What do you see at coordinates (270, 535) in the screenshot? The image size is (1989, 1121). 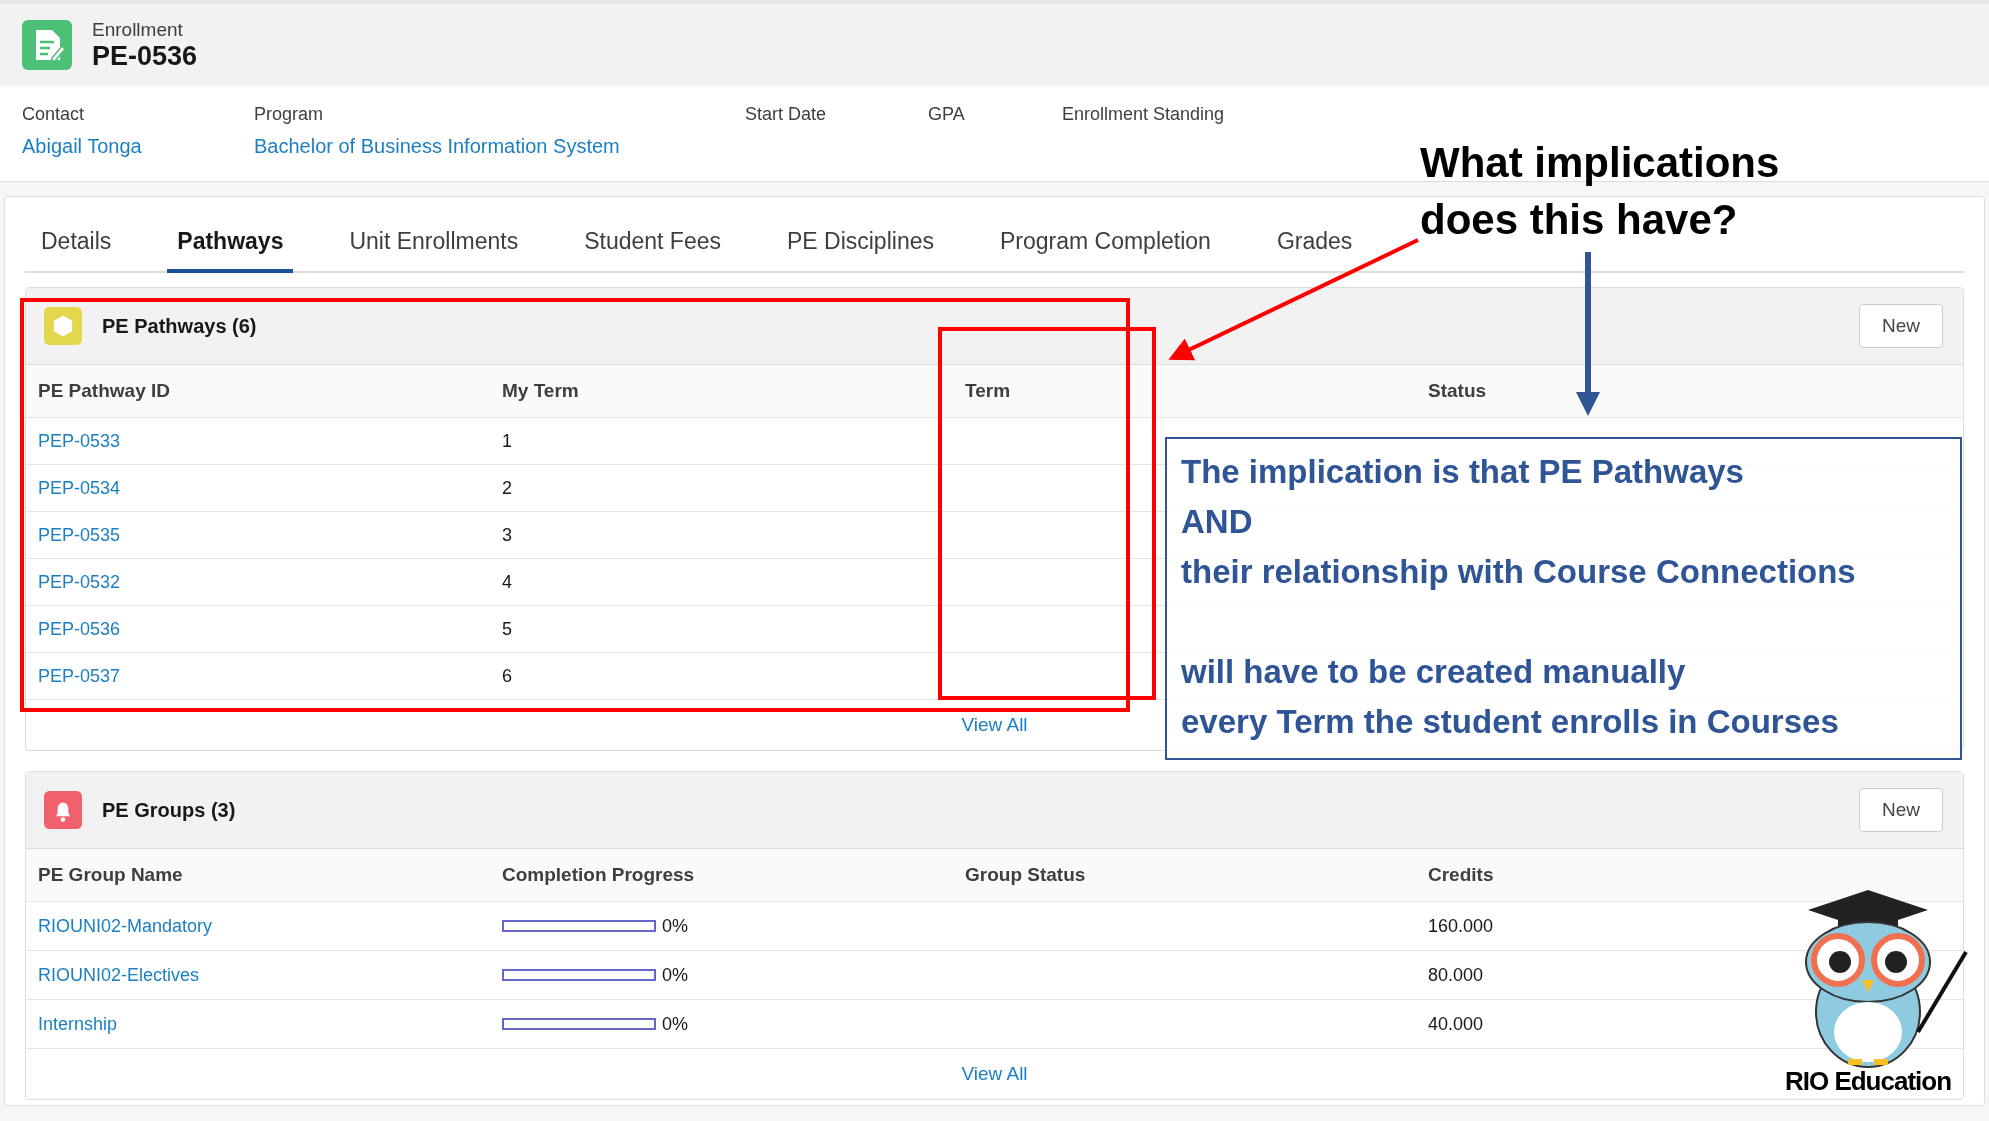 I see `record-link: PEP-0535` at bounding box center [270, 535].